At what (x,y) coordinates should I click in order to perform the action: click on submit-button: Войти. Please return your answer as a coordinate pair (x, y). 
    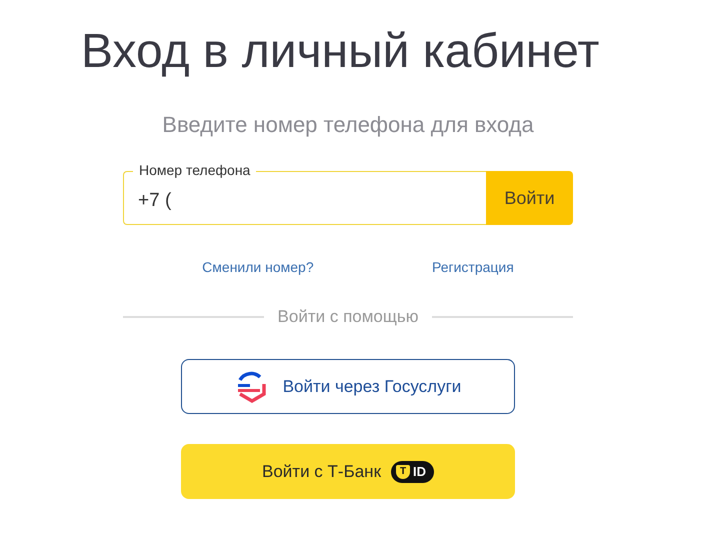
    Looking at the image, I should click on (529, 198).